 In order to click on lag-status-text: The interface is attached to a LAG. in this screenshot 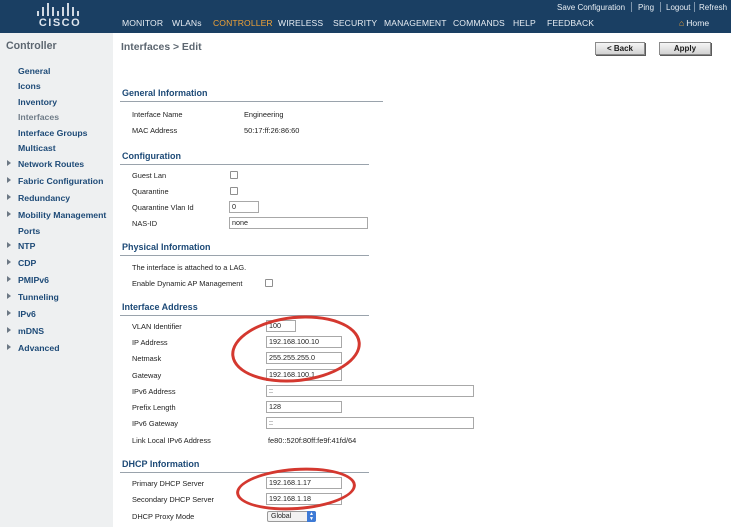, I will do `click(189, 267)`.